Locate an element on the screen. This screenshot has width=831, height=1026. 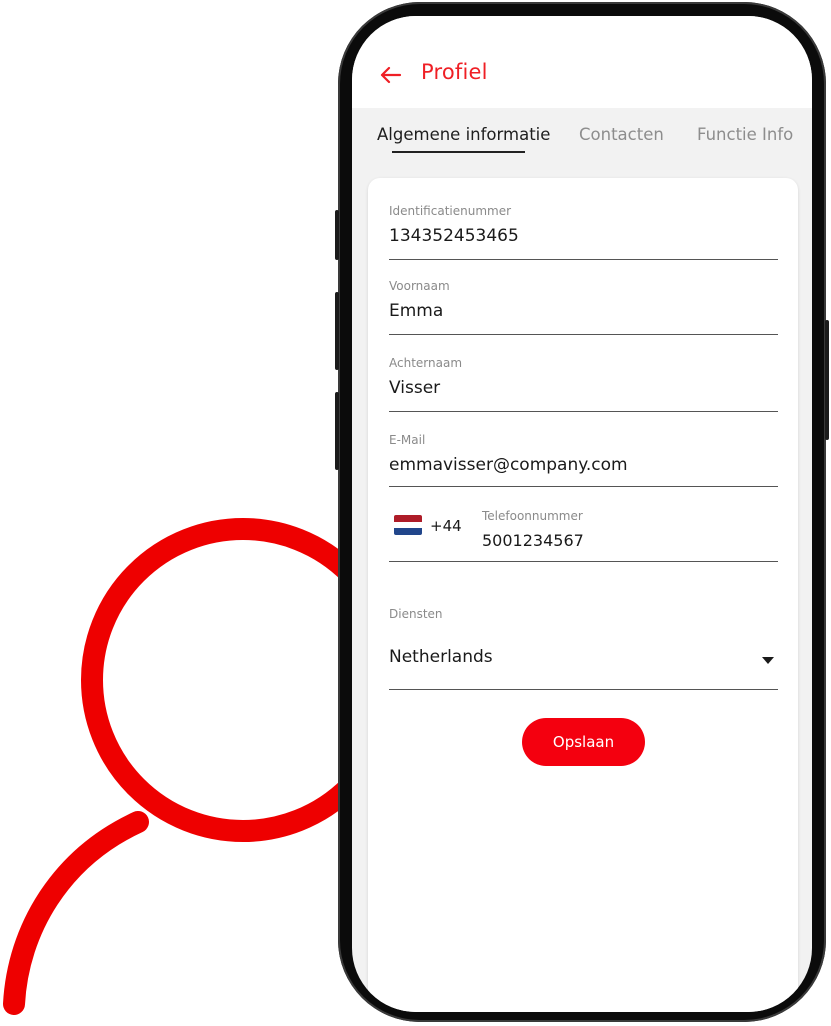
id-number-field: Identificatienummer 134352453465 is located at coordinates (583, 233).